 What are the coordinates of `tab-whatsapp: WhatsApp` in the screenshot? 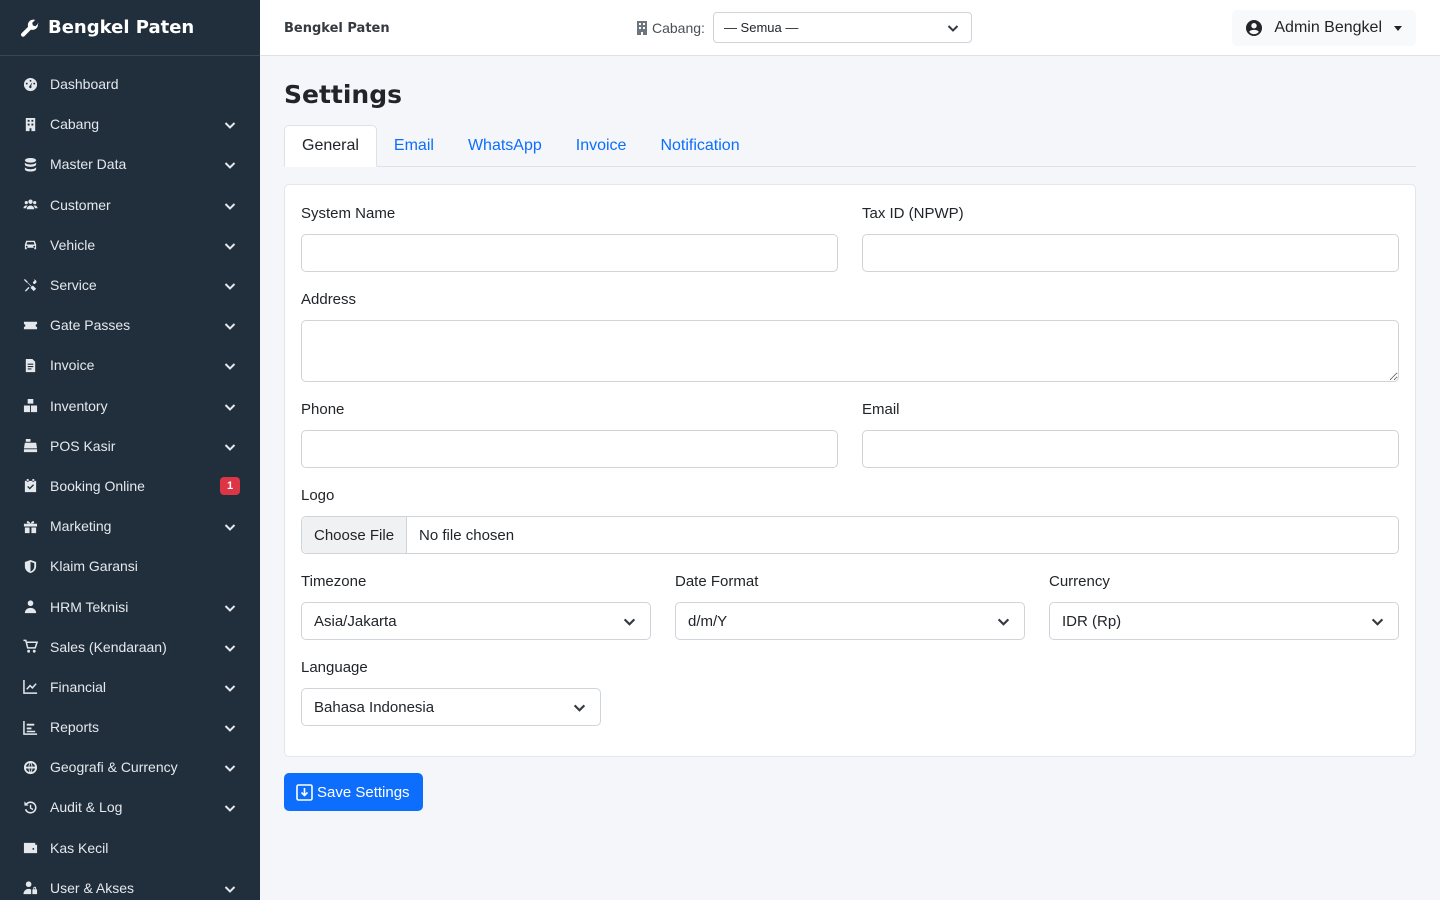 It's located at (505, 146).